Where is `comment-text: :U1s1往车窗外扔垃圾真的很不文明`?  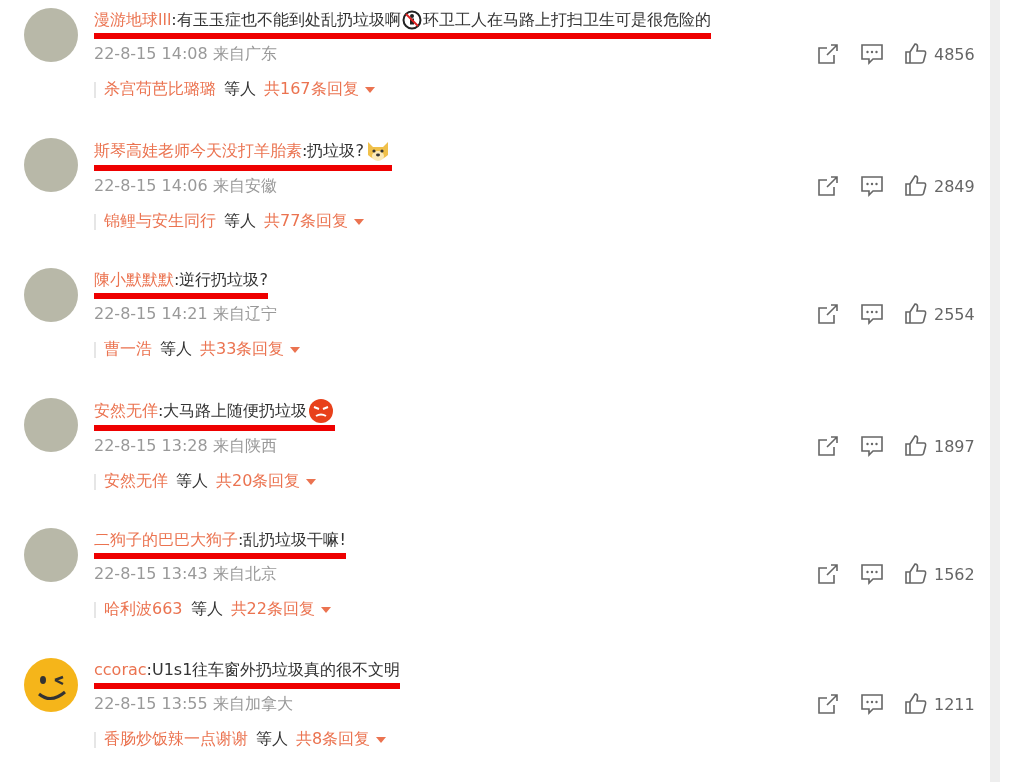 comment-text: :U1s1往车窗外扔垃圾真的很不文明 is located at coordinates (273, 670).